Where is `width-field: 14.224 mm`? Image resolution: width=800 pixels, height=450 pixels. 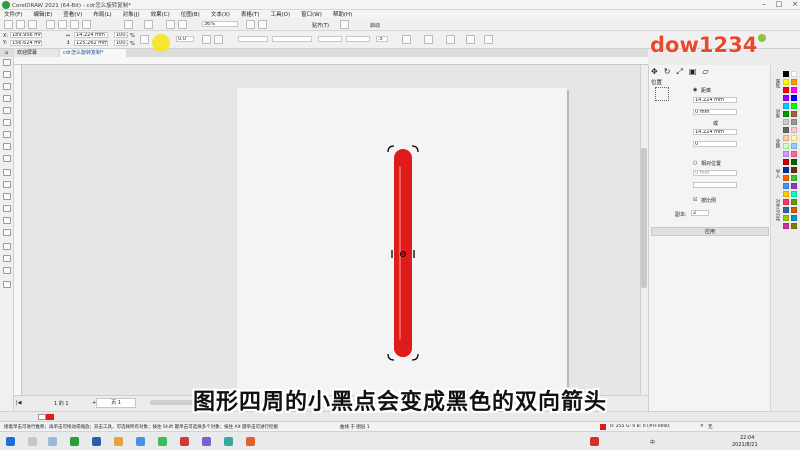
width-field: 14.224 mm is located at coordinates (91, 35).